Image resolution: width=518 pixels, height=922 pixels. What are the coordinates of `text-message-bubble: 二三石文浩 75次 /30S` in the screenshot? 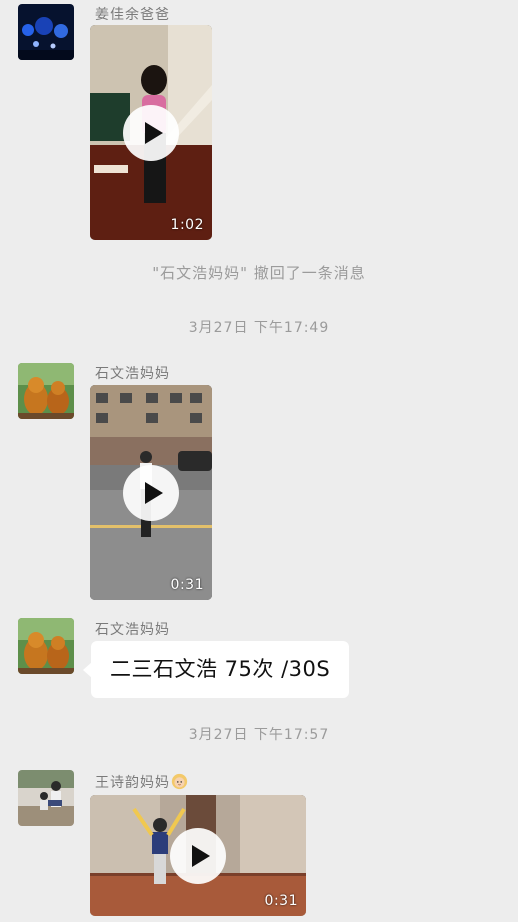 It's located at (216, 669).